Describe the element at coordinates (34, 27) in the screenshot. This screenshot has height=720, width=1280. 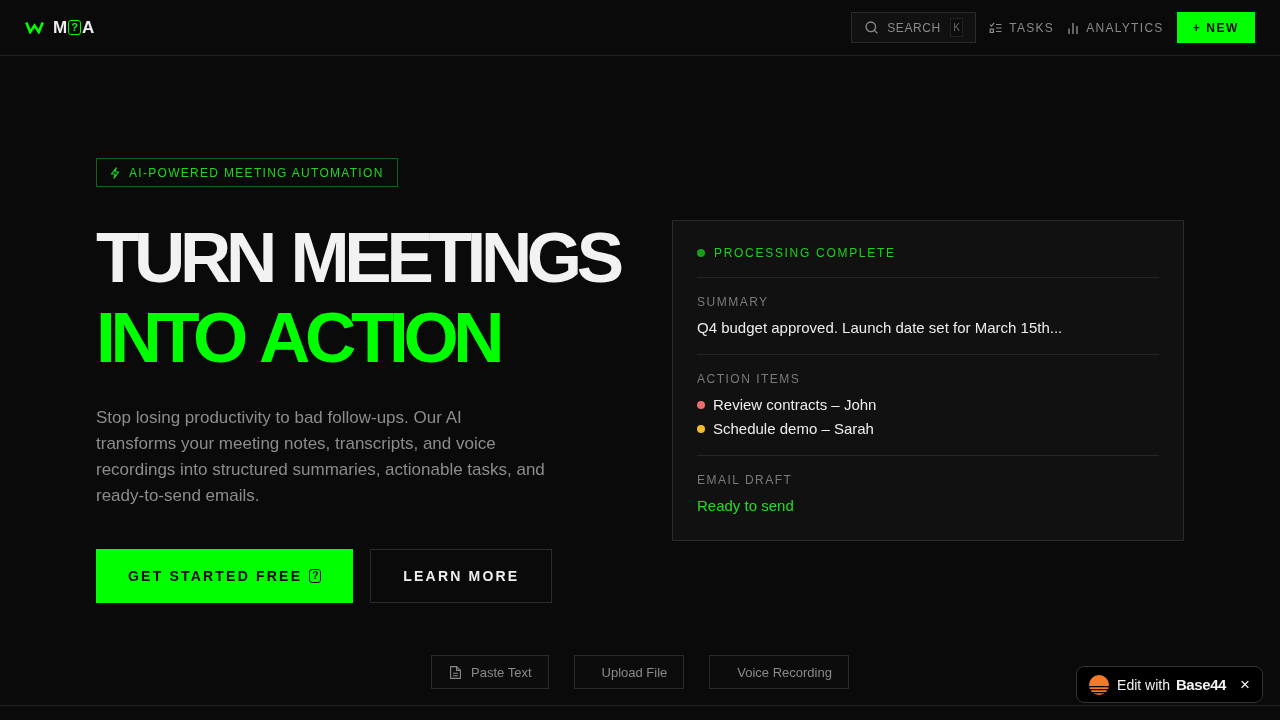
I see `w-logo-icon` at that location.